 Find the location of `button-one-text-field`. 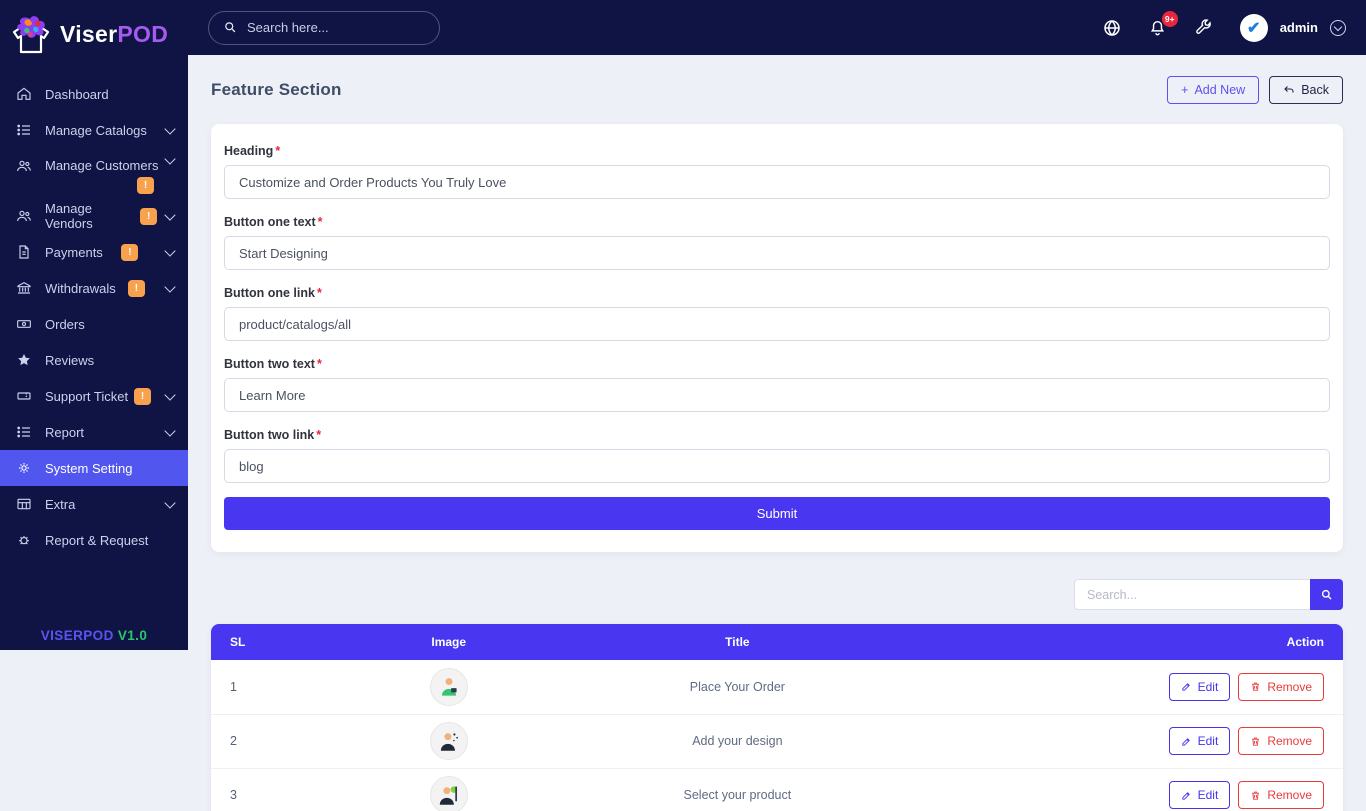

button-one-text-field is located at coordinates (777, 253).